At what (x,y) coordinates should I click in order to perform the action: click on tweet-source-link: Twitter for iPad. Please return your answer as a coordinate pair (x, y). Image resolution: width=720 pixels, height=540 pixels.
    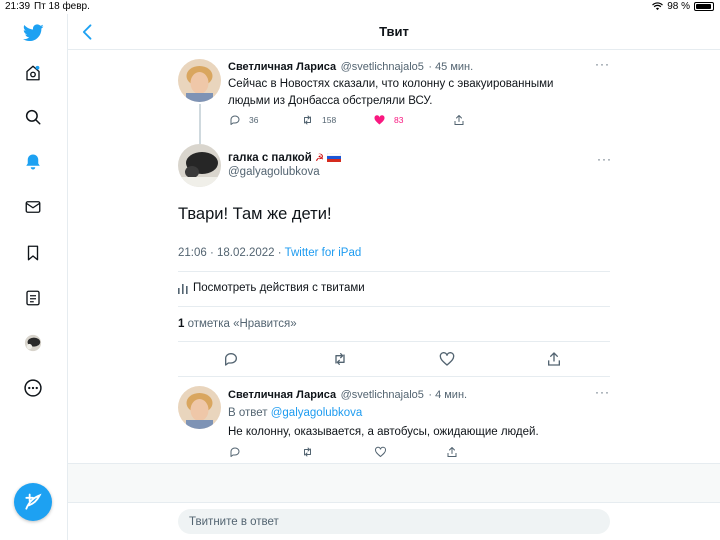
    Looking at the image, I should click on (323, 253).